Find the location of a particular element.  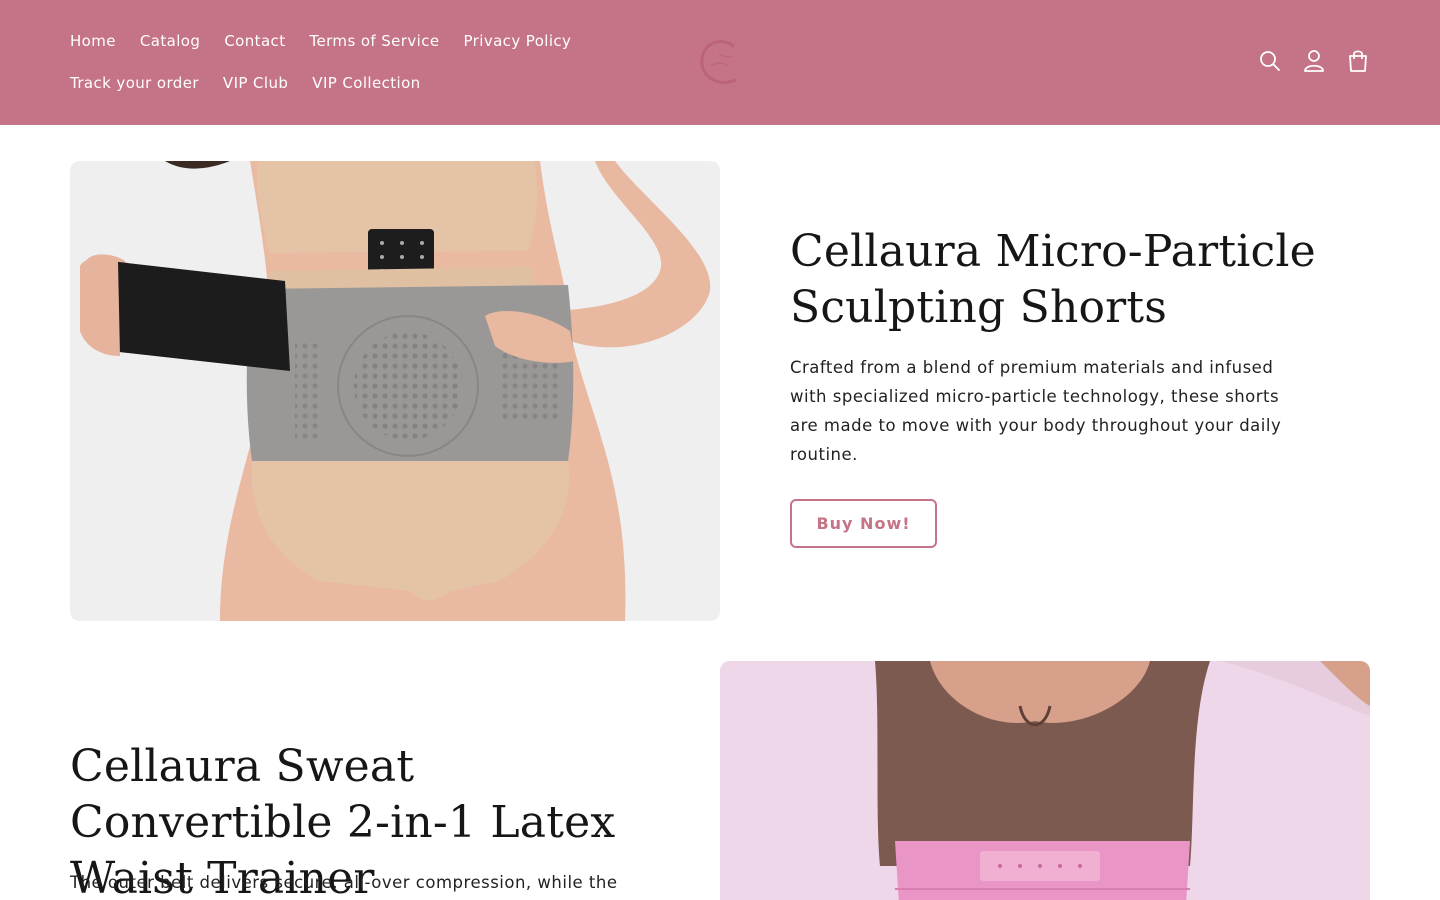

nav-link-terms-of-service: Terms of Service is located at coordinates (374, 41).